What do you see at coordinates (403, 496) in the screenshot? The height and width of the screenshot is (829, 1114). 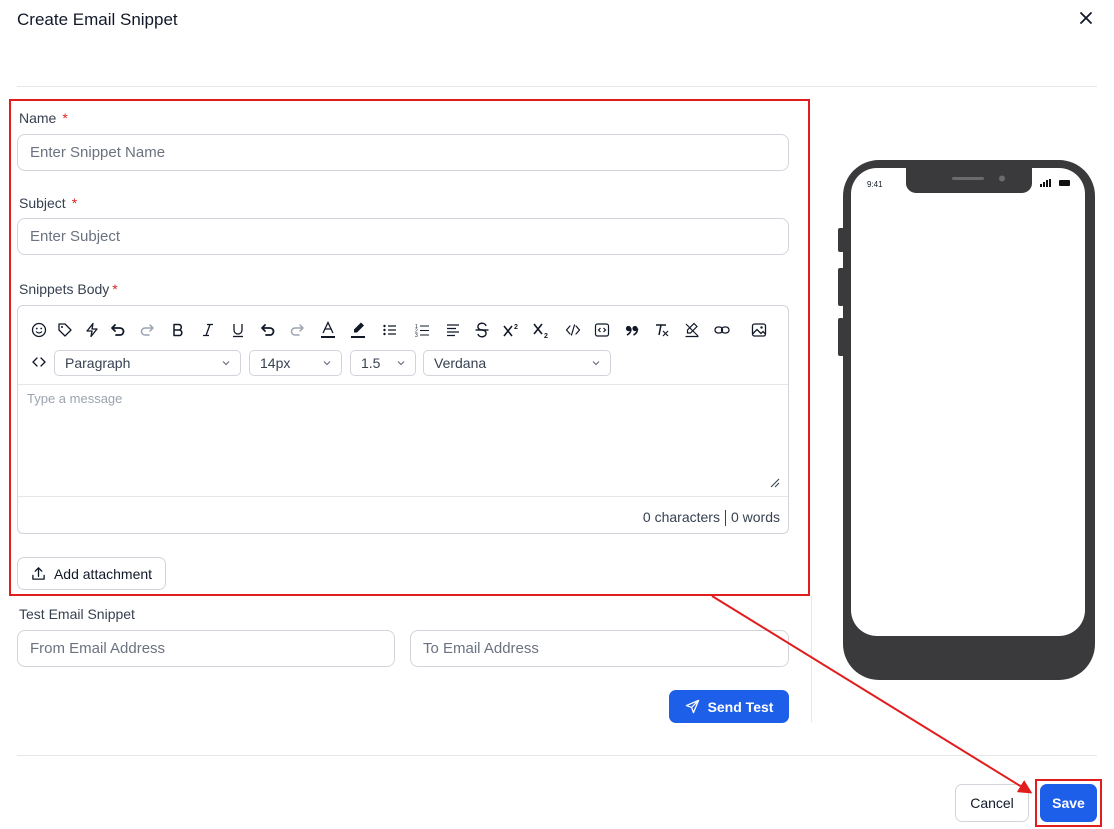 I see `counter-divider` at bounding box center [403, 496].